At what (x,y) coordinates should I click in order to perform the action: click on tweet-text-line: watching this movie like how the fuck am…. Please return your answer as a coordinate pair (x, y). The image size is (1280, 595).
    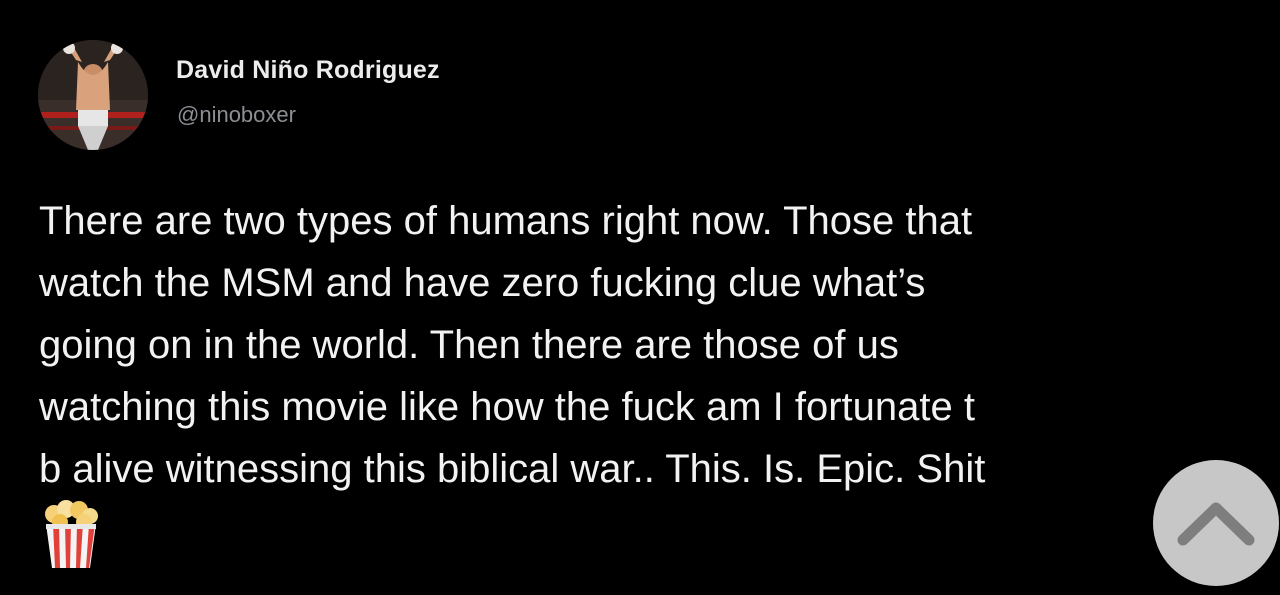
    Looking at the image, I should click on (507, 407).